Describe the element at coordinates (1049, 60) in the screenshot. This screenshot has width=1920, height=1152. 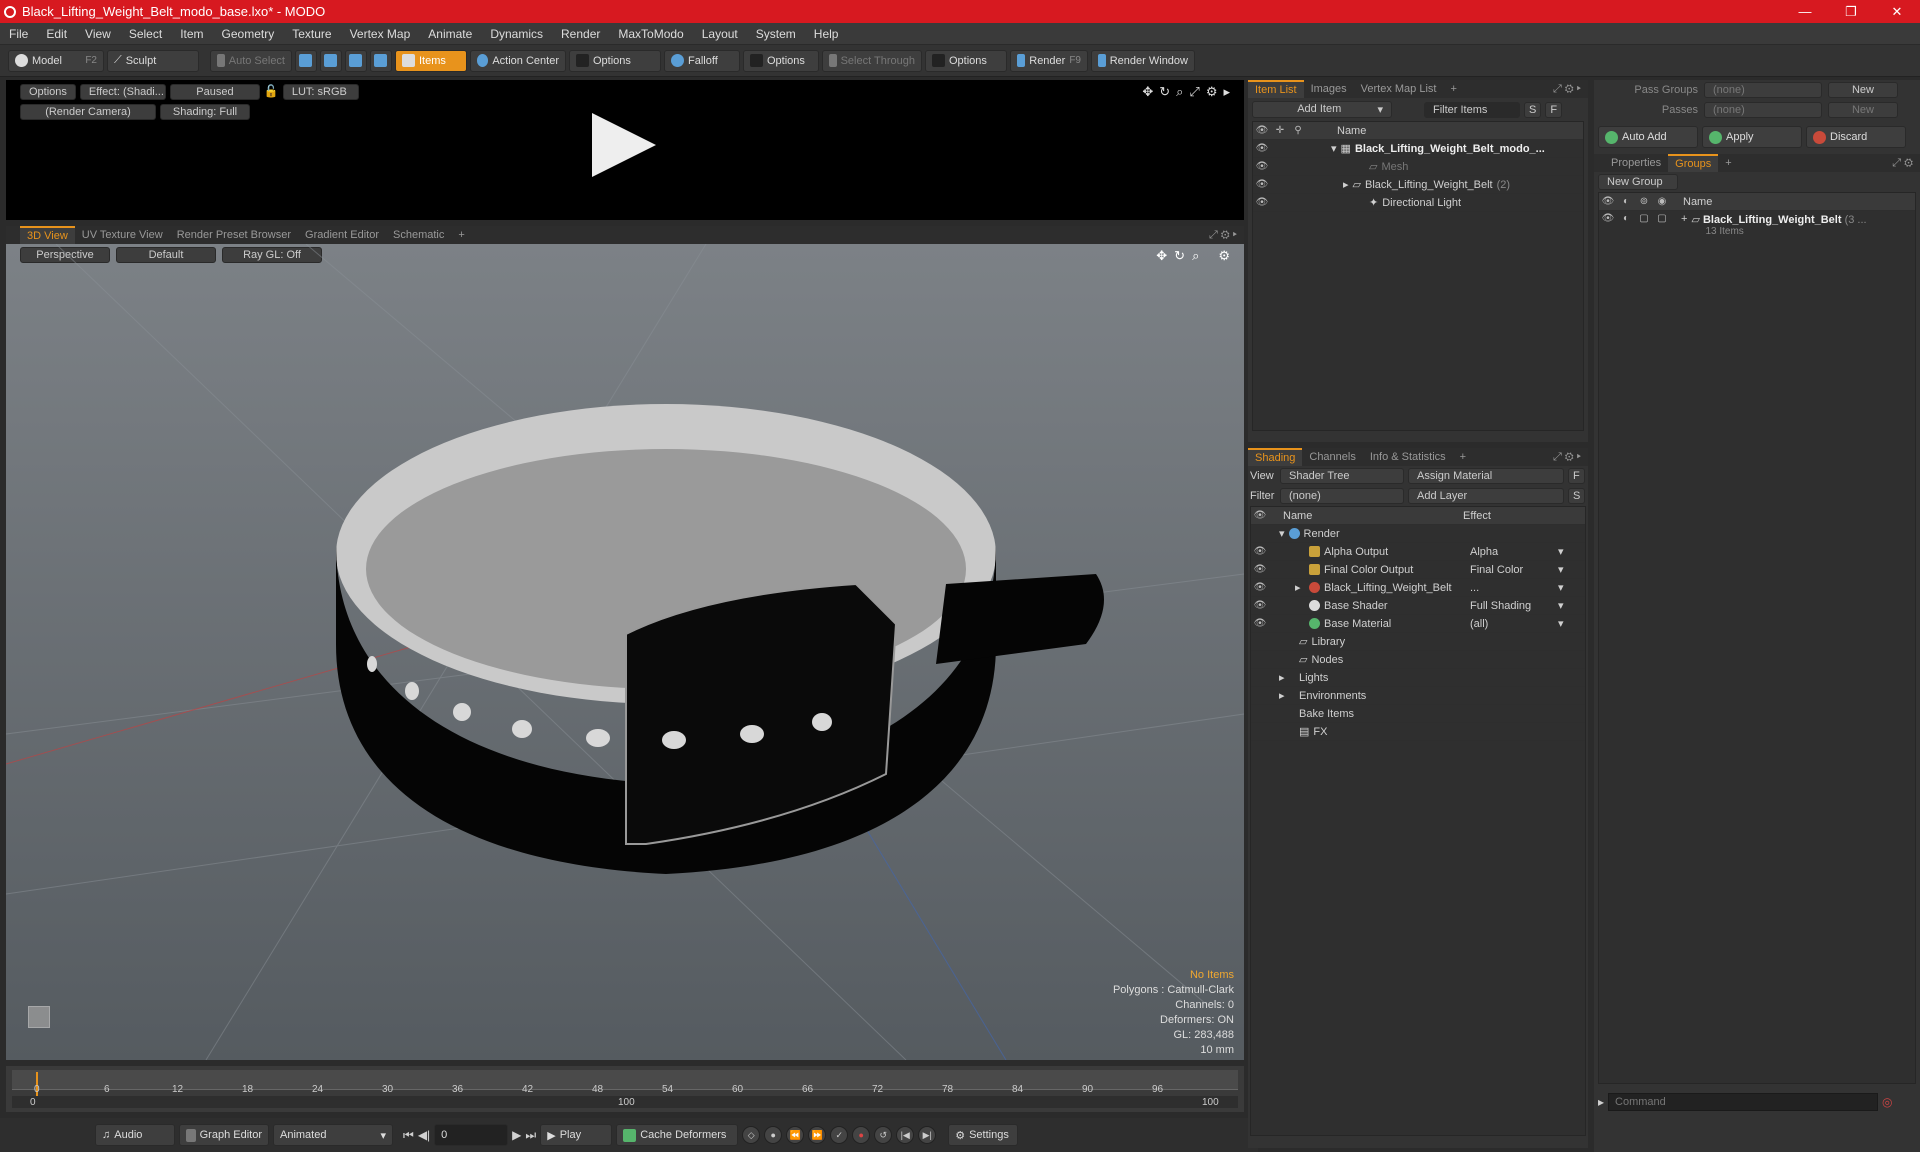
I see `render-button: Render F9` at that location.